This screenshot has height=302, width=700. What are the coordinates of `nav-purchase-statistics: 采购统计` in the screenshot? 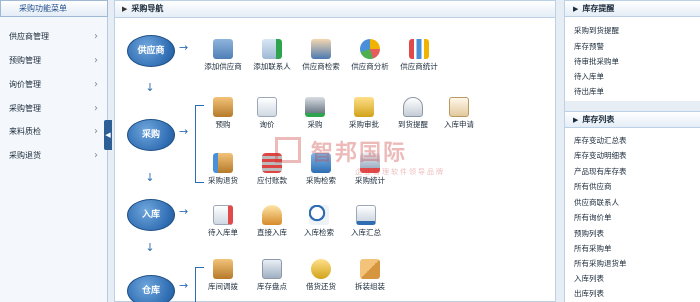 It's located at (370, 169).